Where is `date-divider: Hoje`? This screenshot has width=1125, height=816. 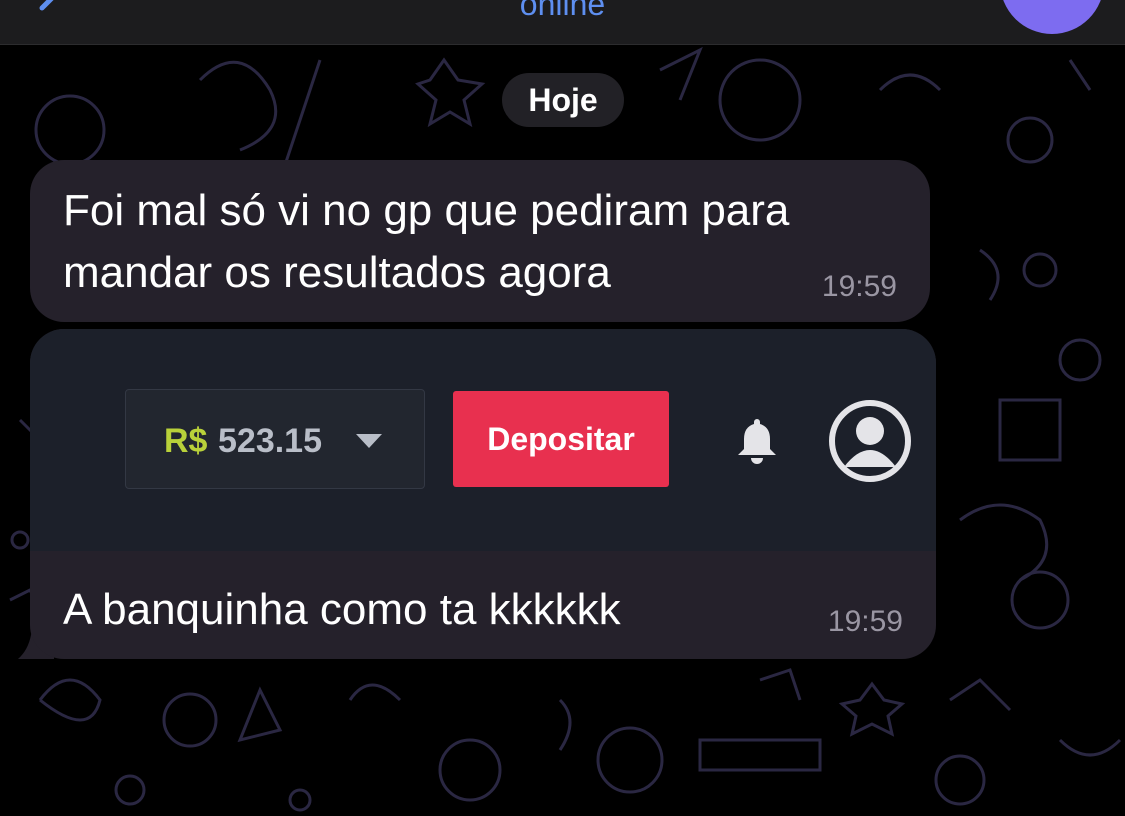
date-divider: Hoje is located at coordinates (563, 100).